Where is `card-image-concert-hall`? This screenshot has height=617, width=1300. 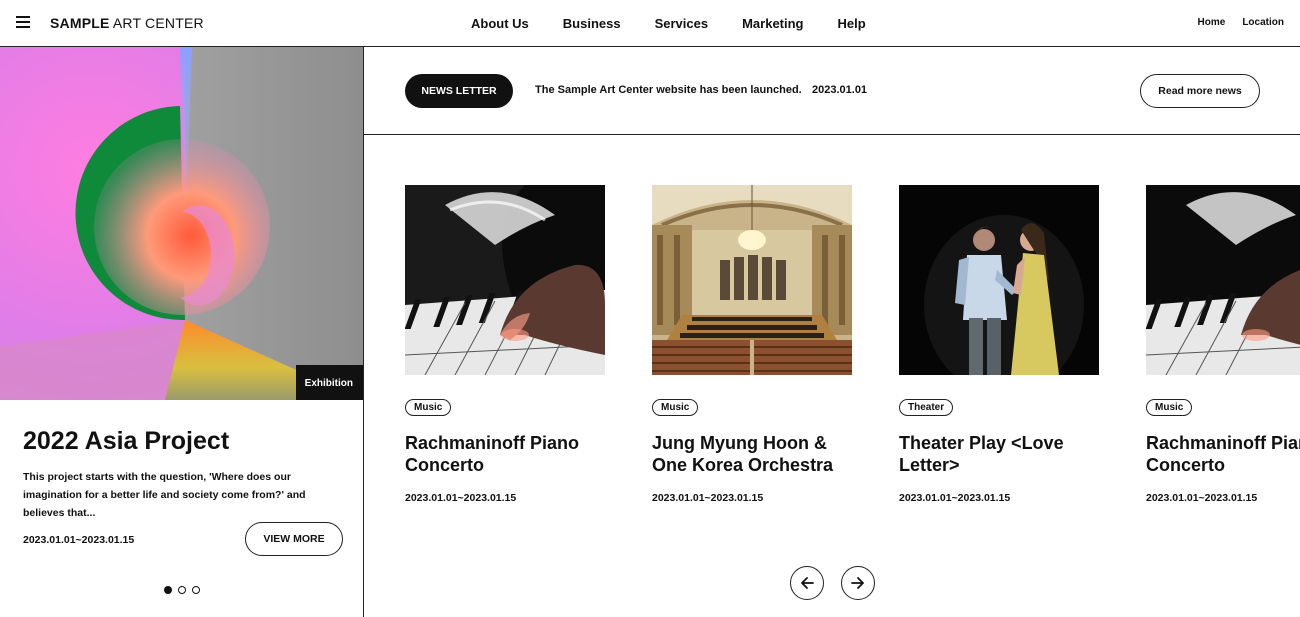
card-image-concert-hall is located at coordinates (752, 280).